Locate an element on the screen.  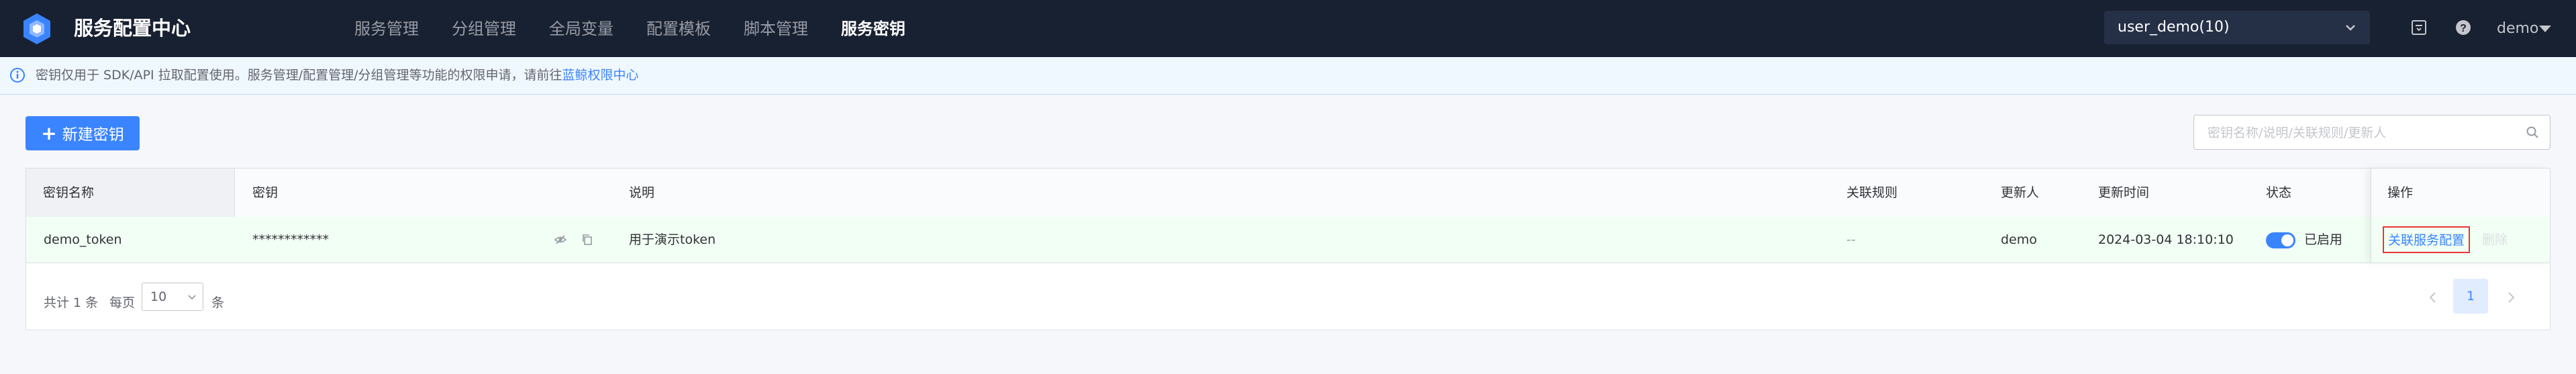
pagination-page: 1 is located at coordinates (2470, 296).